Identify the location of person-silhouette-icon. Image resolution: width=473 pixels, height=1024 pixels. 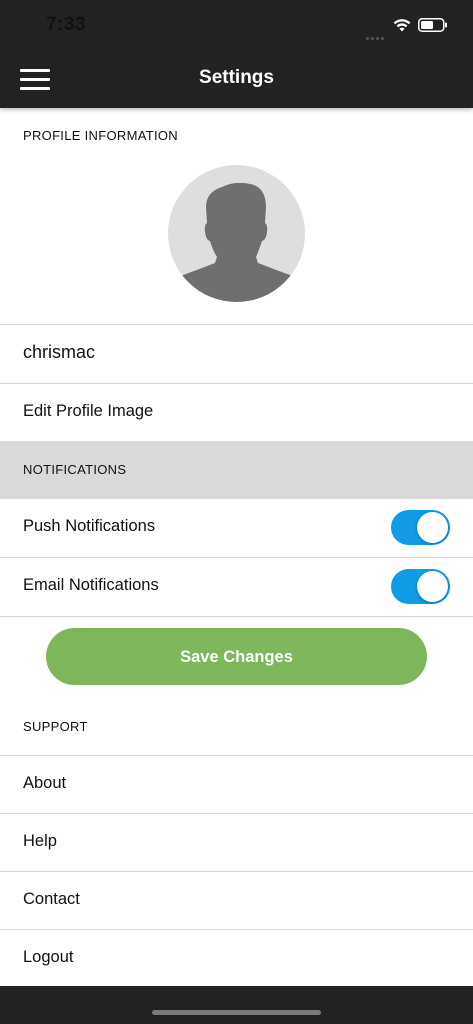
(236, 242).